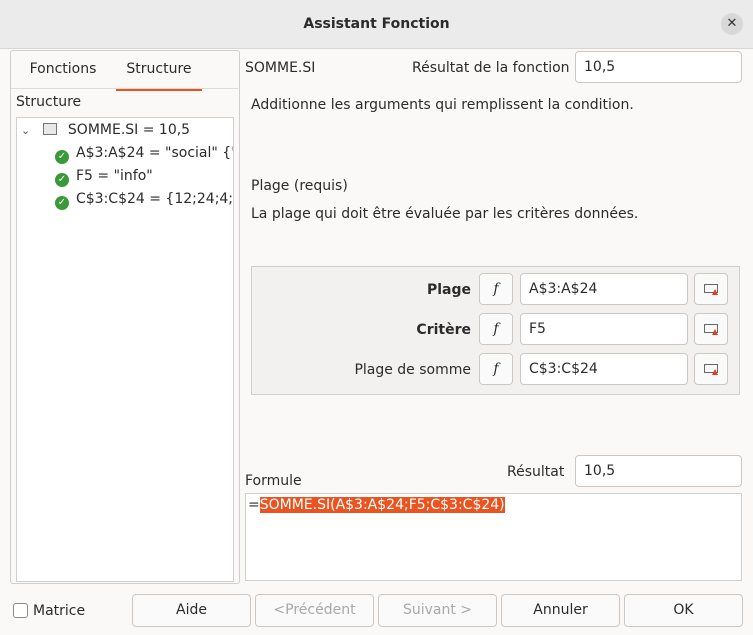 The image size is (753, 635). Describe the element at coordinates (49, 102) in the screenshot. I see `structure-label: Structure` at that location.